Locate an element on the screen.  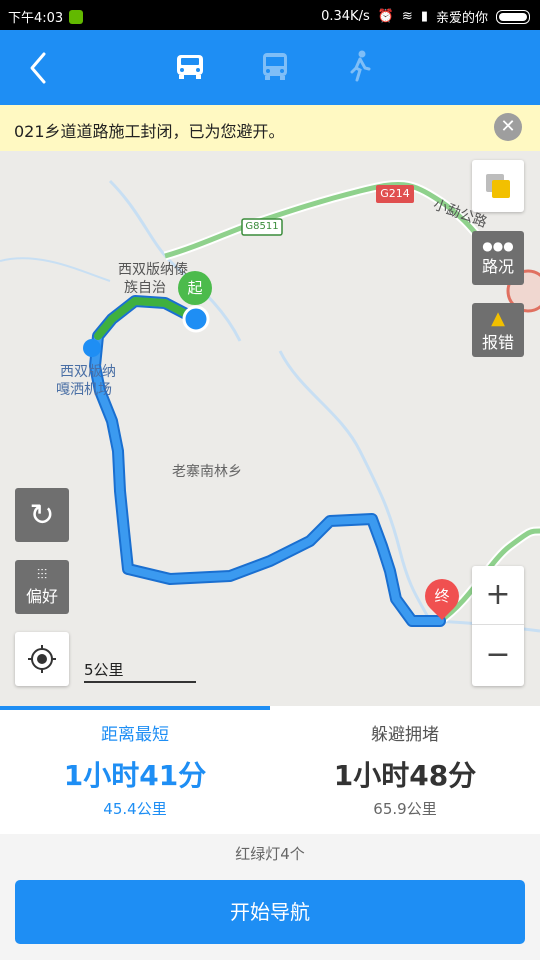
preference-button: ⫶⫶⫶ 偏好 is located at coordinates (42, 587).